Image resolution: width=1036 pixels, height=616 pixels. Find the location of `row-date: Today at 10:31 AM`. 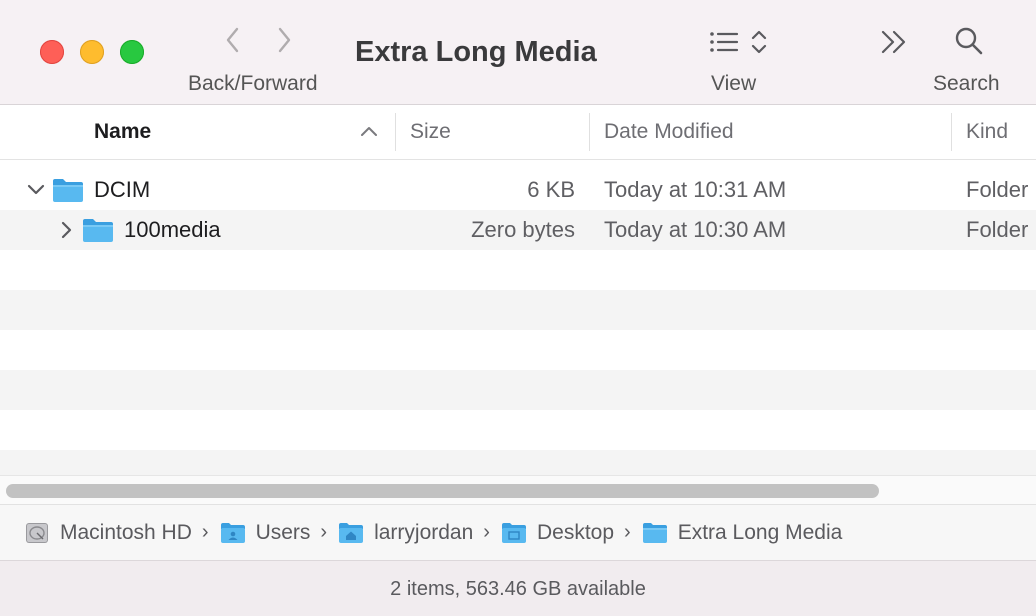

row-date: Today at 10:31 AM is located at coordinates (695, 189).